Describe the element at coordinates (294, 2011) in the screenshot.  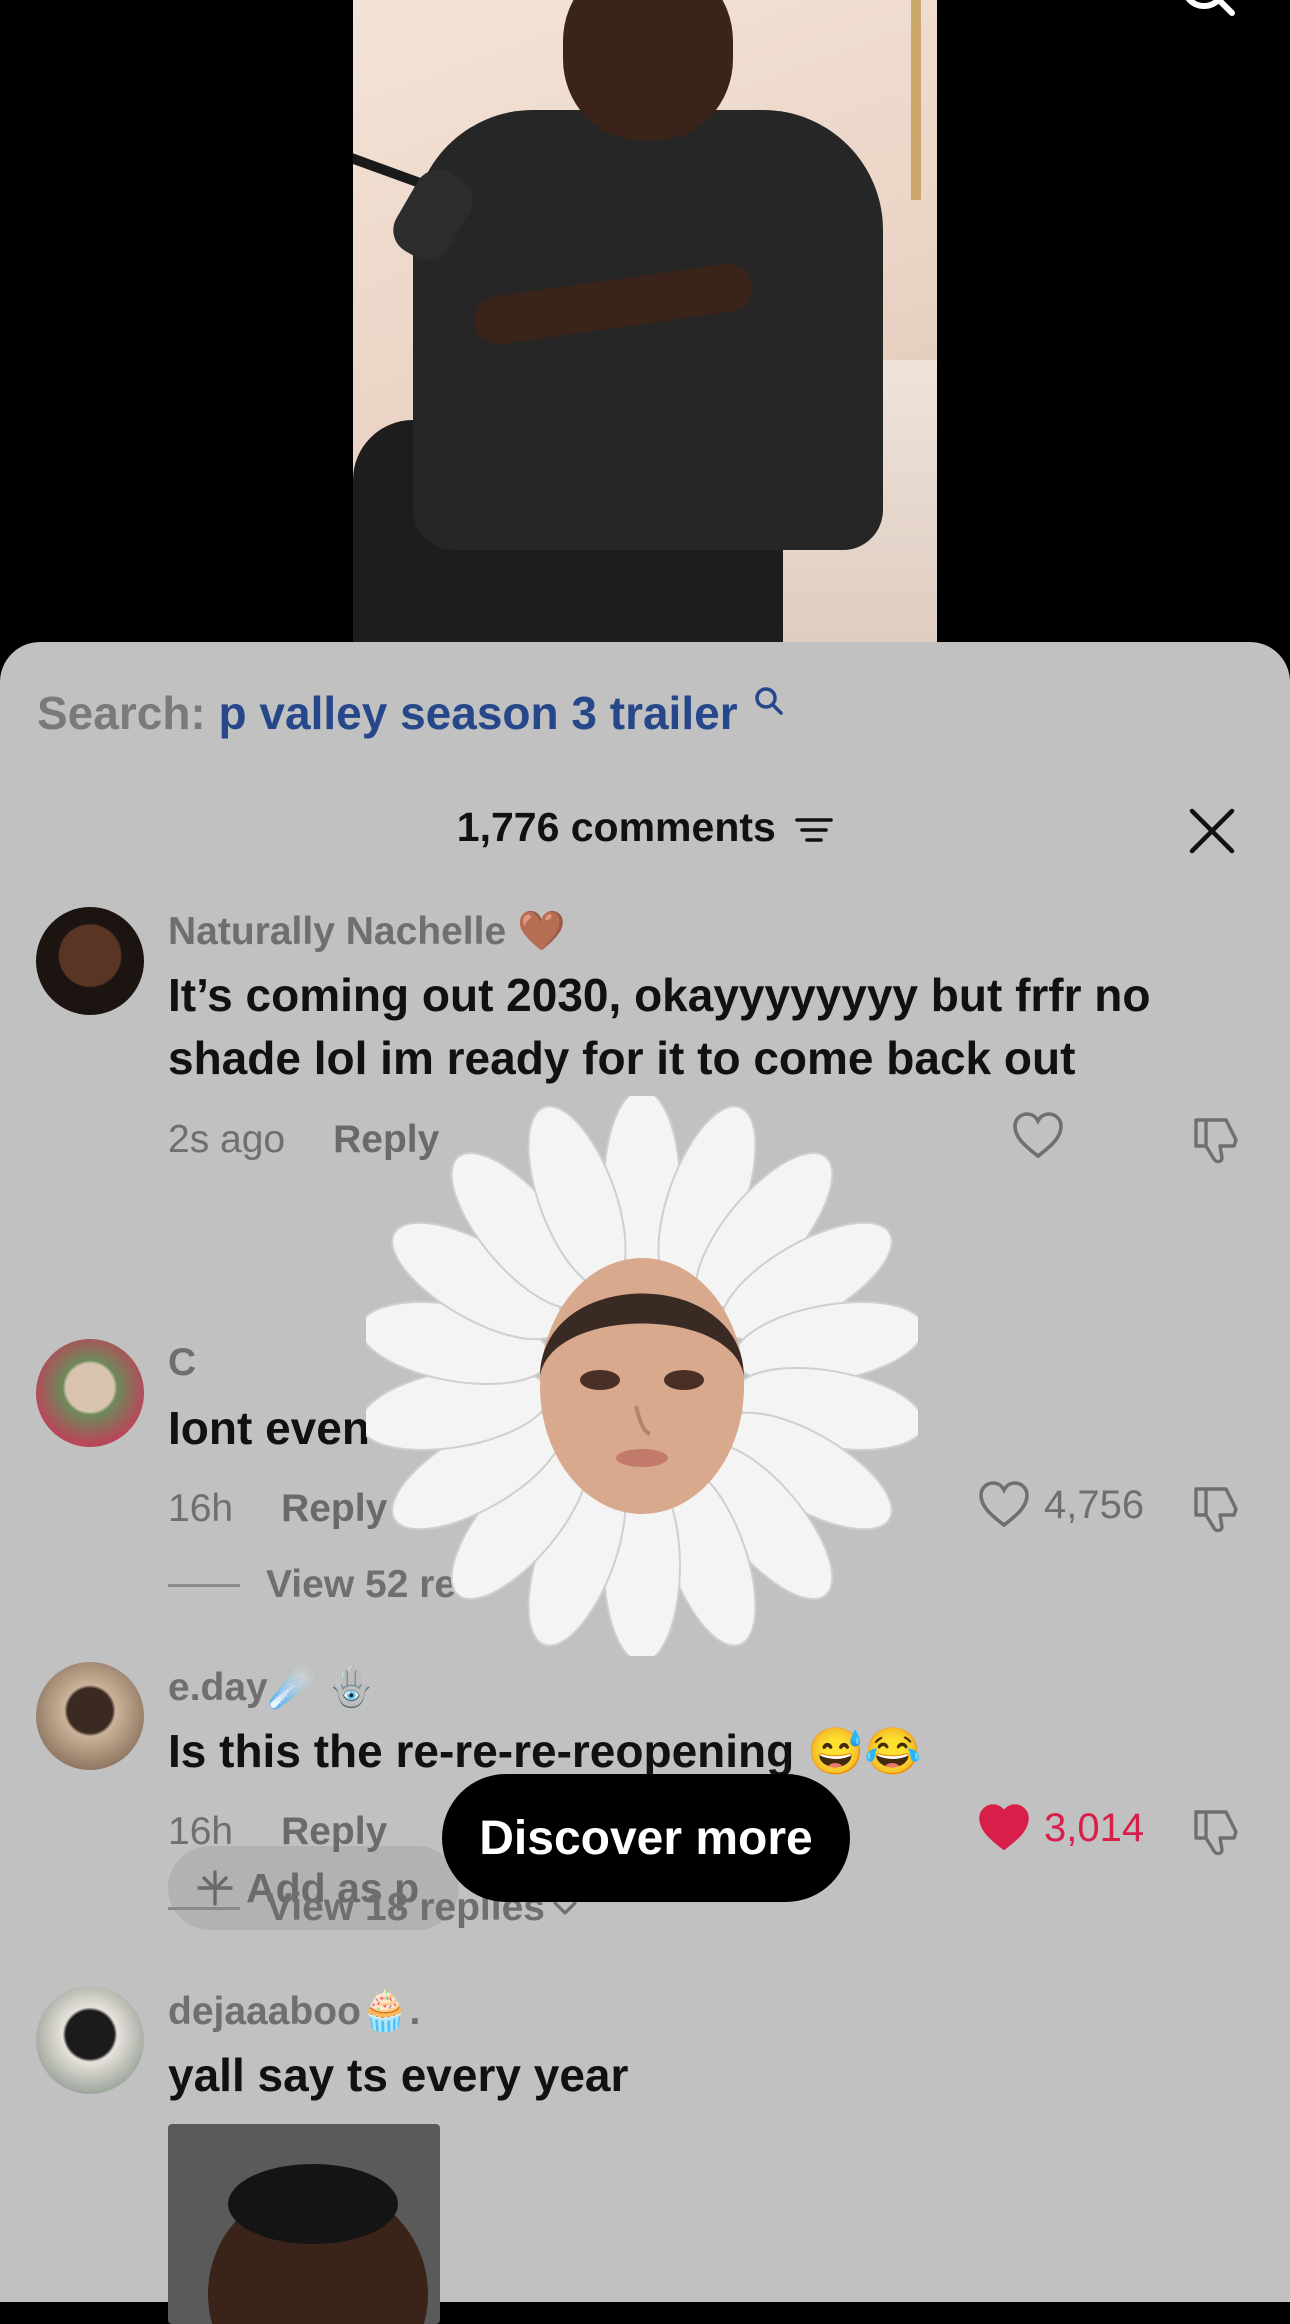
I see `comment-username: dejaaaboo🧁.` at that location.